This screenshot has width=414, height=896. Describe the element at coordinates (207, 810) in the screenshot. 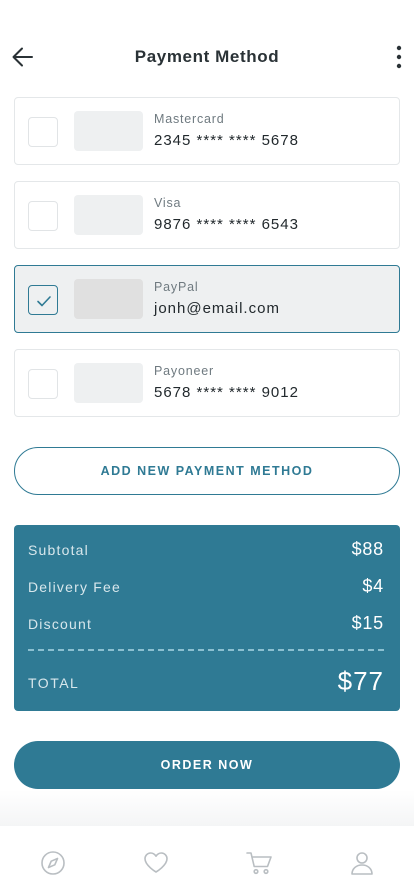

I see `tabbar-shadow` at that location.